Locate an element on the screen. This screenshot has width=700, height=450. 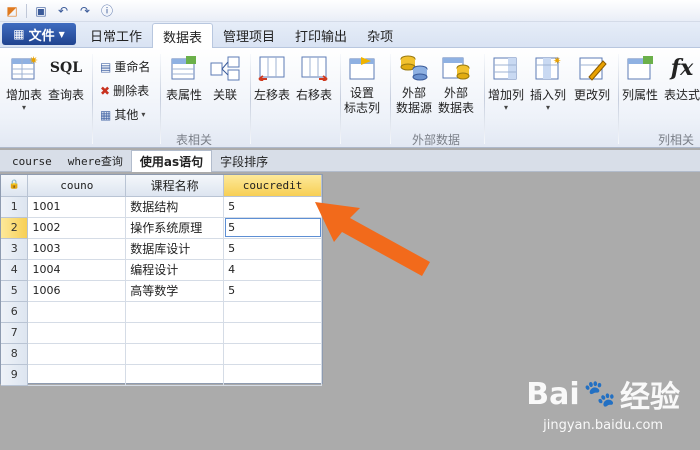
table-cell: 数据库设计 is located at coordinates (175, 249).